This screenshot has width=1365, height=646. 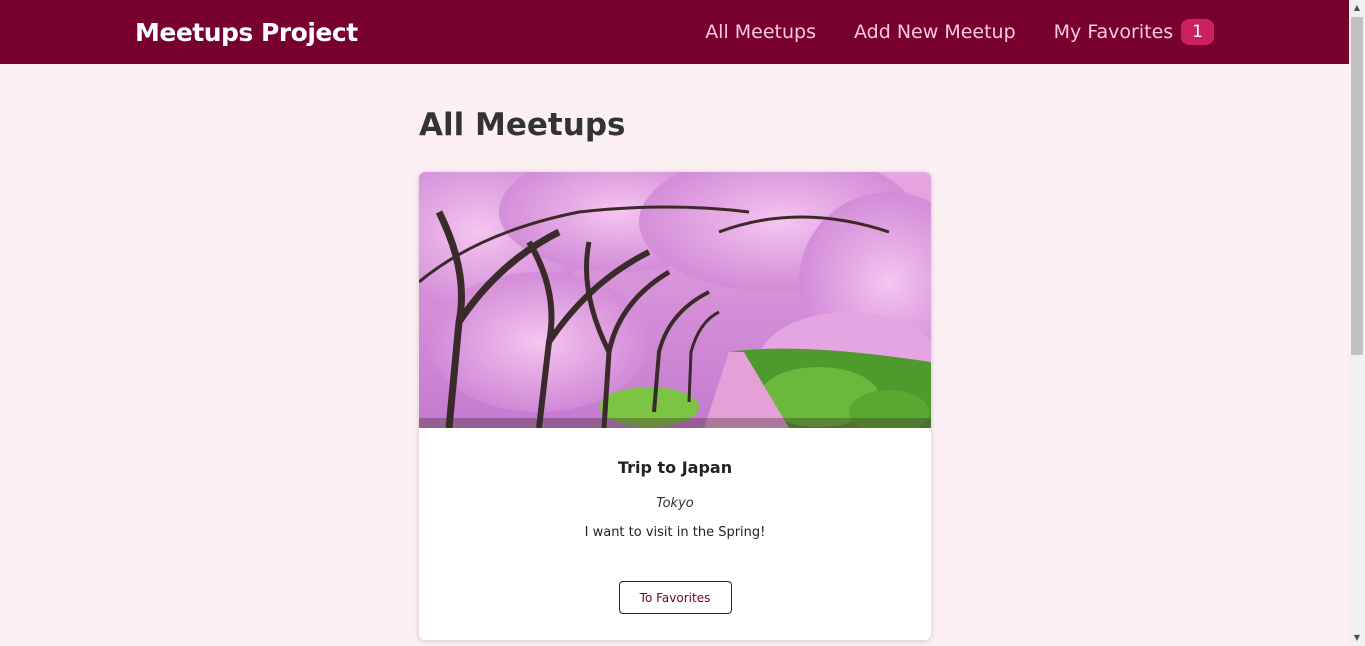 What do you see at coordinates (1357, 638) in the screenshot?
I see `scroll-down-arrow-icon: ▼` at bounding box center [1357, 638].